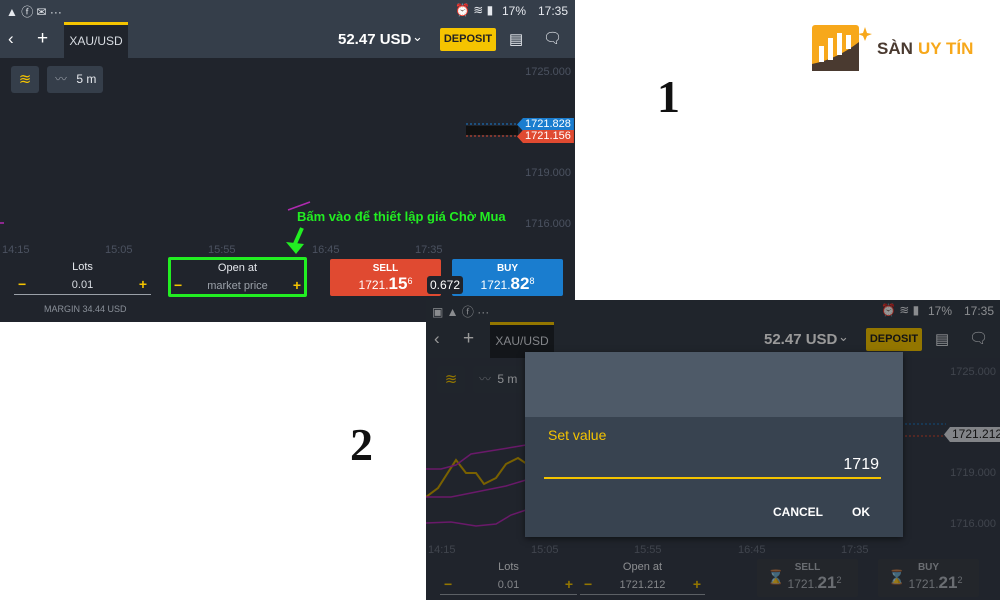 This screenshot has width=1000, height=600. I want to click on header: ‹ + XAU/USD 52.47 USD ⌄ DEPOSIT ▤ 🗨, so click(287, 40).